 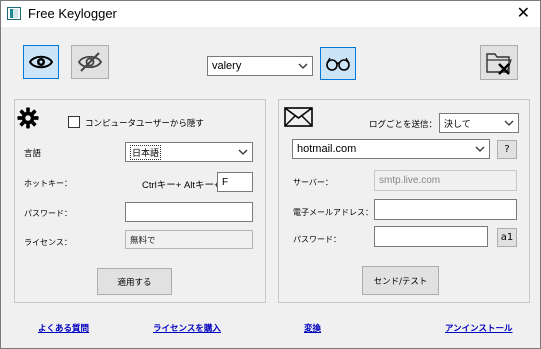 I want to click on gear-icon, so click(x=28, y=118).